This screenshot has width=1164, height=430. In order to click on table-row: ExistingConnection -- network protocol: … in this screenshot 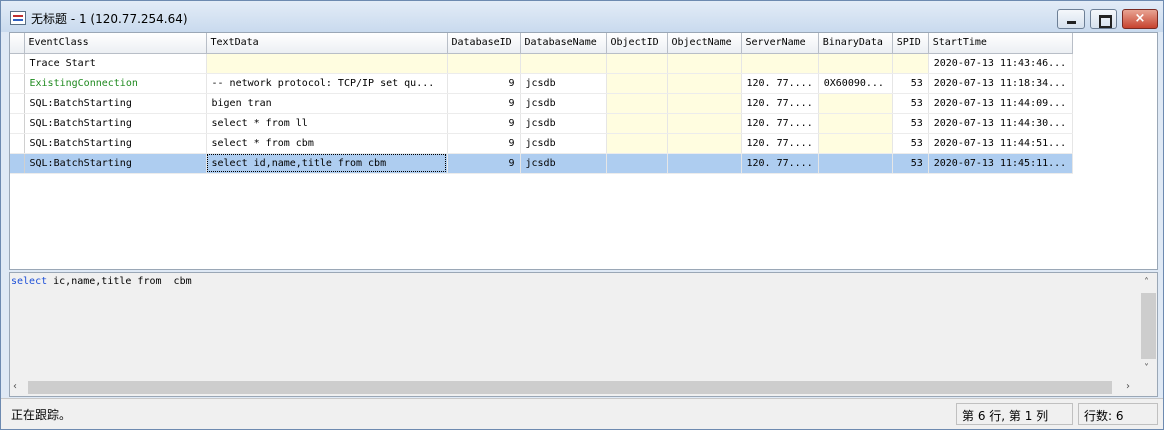, I will do `click(541, 83)`.